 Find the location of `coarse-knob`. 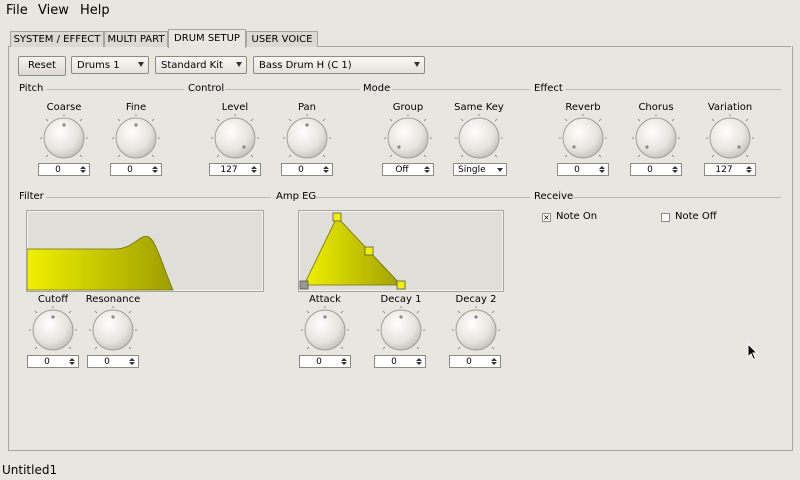

coarse-knob is located at coordinates (64, 138).